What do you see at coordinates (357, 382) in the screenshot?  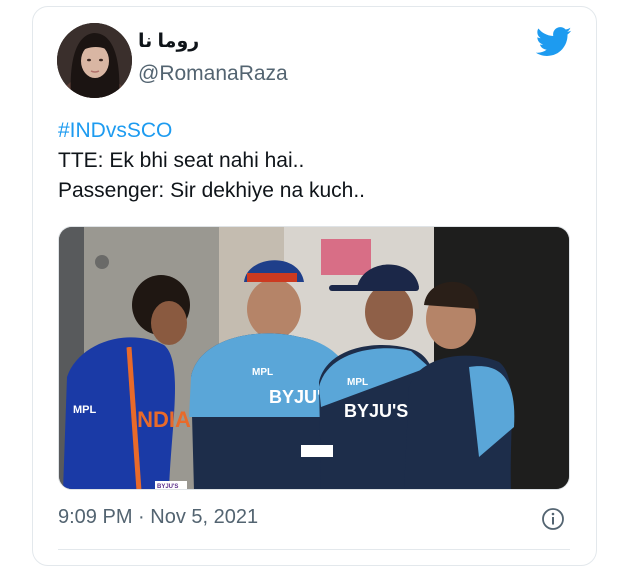 I see `jersey-text-4: MPL` at bounding box center [357, 382].